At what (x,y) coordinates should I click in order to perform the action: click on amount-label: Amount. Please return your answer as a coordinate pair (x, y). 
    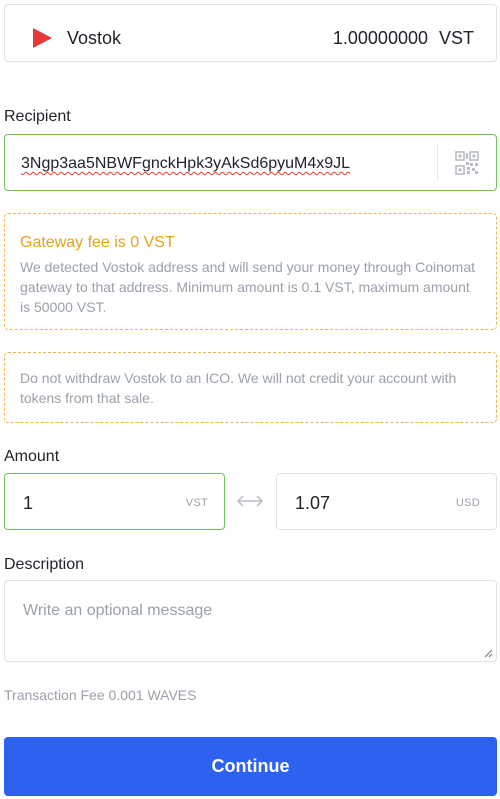
    Looking at the image, I should click on (32, 456).